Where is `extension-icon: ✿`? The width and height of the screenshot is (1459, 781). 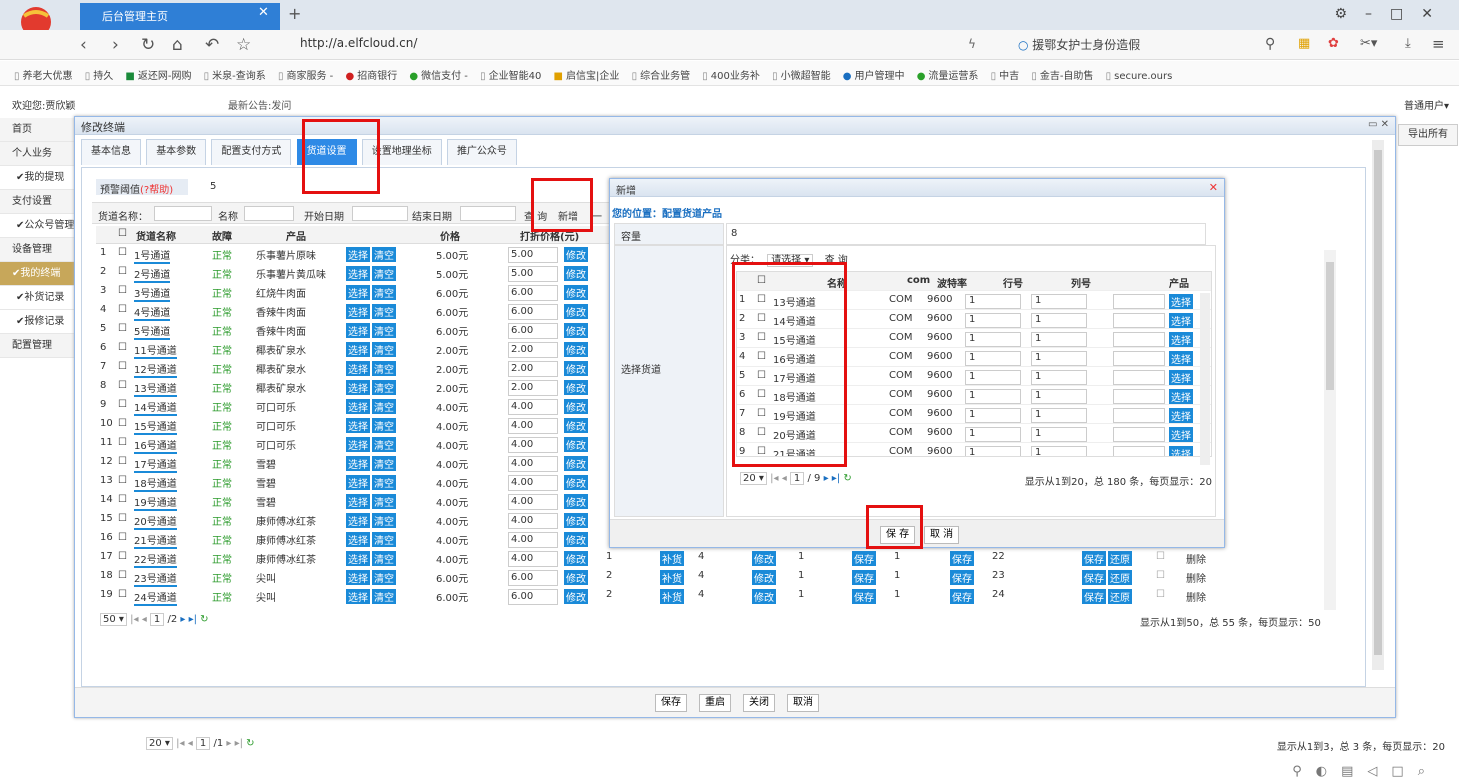
extension-icon: ✿ is located at coordinates (1333, 43).